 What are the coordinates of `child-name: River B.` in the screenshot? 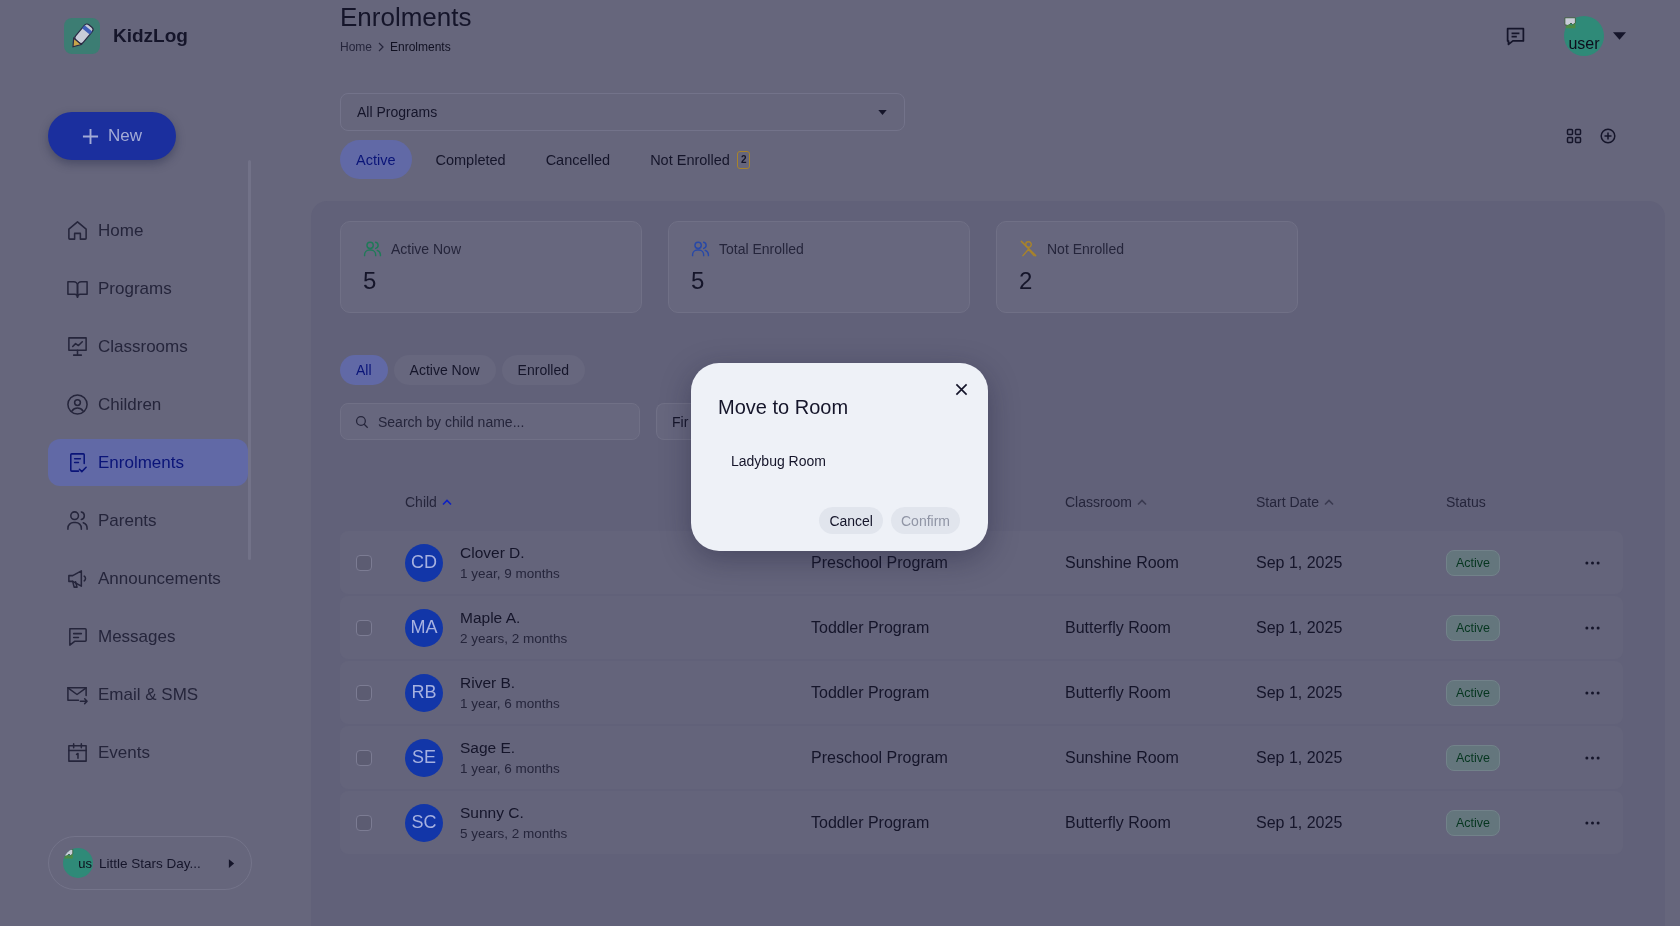 It's located at (488, 682).